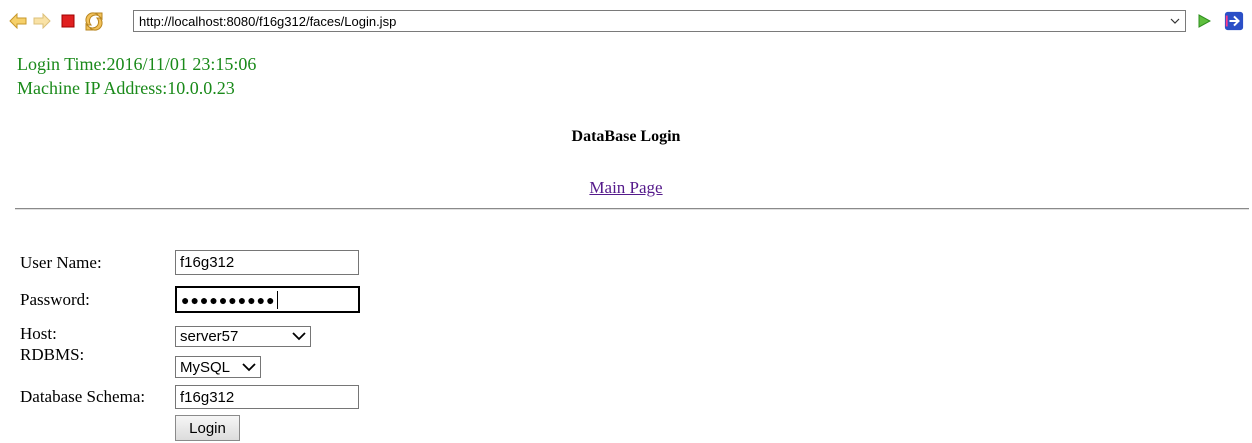  What do you see at coordinates (83, 396) in the screenshot?
I see `database-schema-label: Database Schema:` at bounding box center [83, 396].